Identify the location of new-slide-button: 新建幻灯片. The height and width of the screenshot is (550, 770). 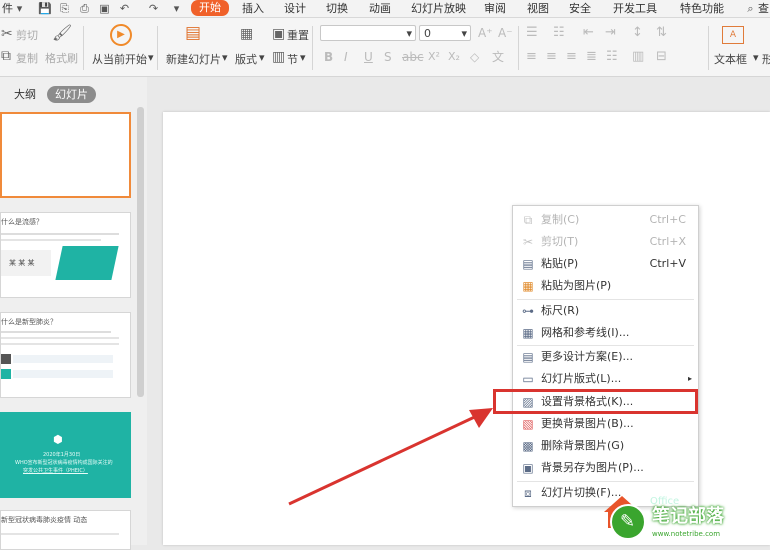
(193, 59).